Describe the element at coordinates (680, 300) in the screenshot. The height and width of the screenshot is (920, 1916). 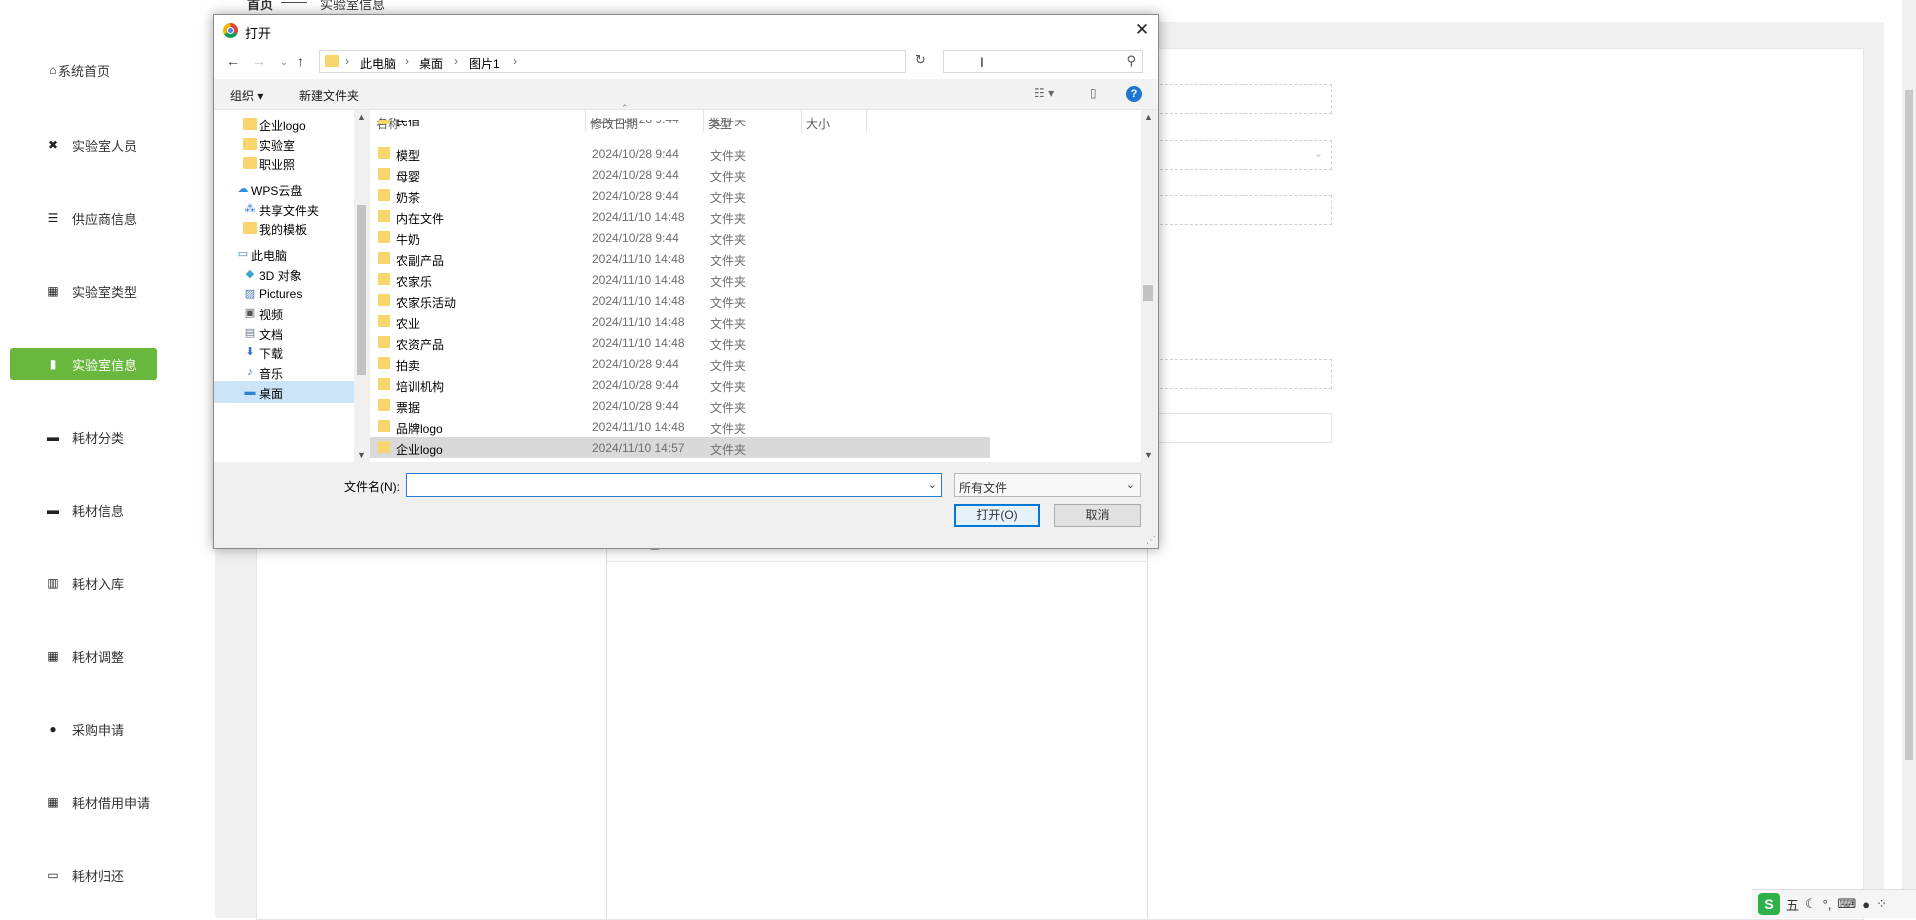
I see `file-row: 农家乐活动 2024/11/10 14:48 文件夹` at that location.